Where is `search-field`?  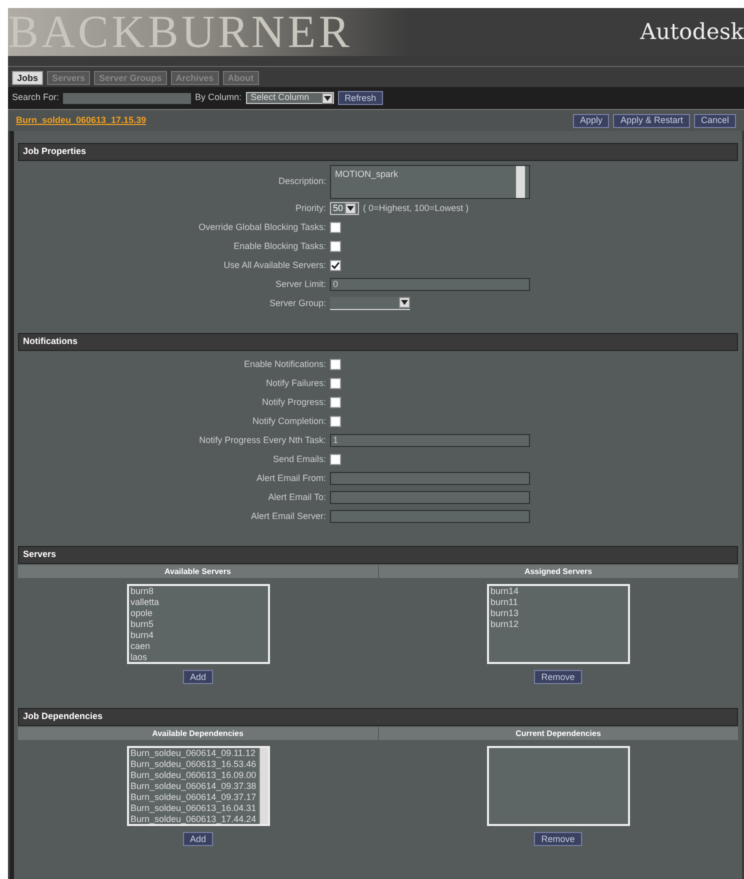
search-field is located at coordinates (127, 98).